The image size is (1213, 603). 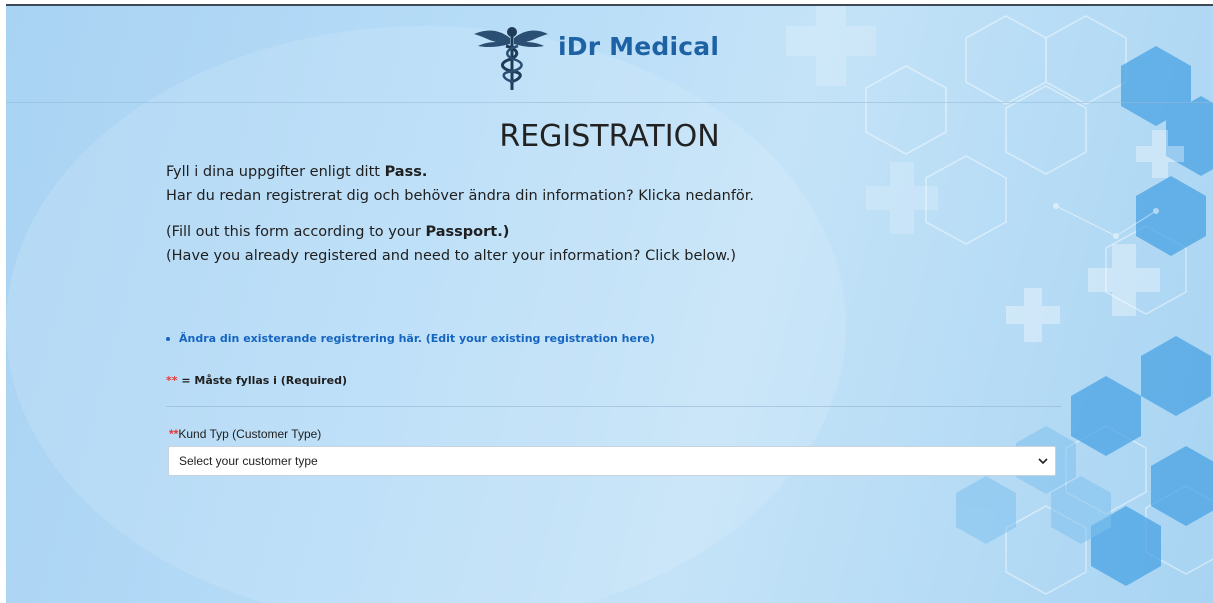 I want to click on required-note-text: = Måste fyllas i (Required), so click(x=262, y=380).